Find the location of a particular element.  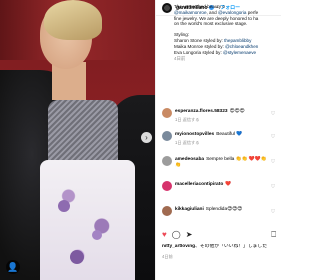

post-date: 4日前 is located at coordinates (167, 256).